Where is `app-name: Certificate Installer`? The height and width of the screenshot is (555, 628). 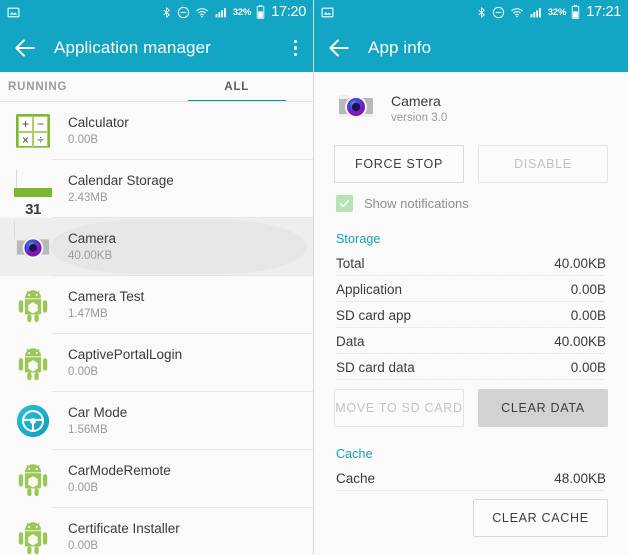
app-name: Certificate Installer is located at coordinates (124, 528).